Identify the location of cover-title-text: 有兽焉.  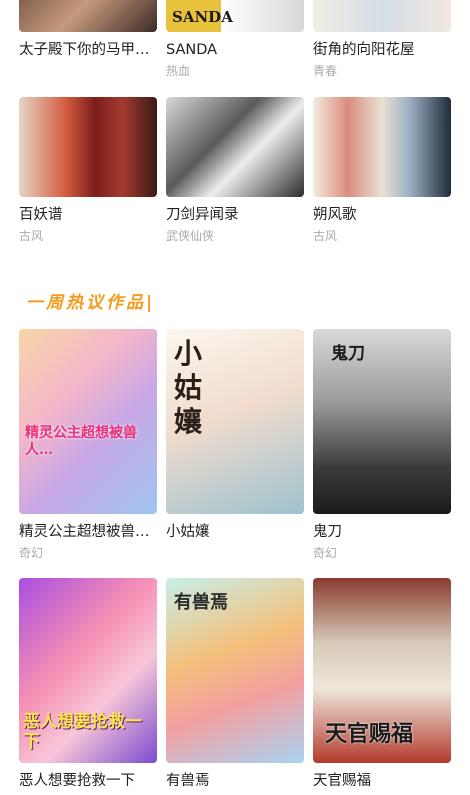
(201, 602).